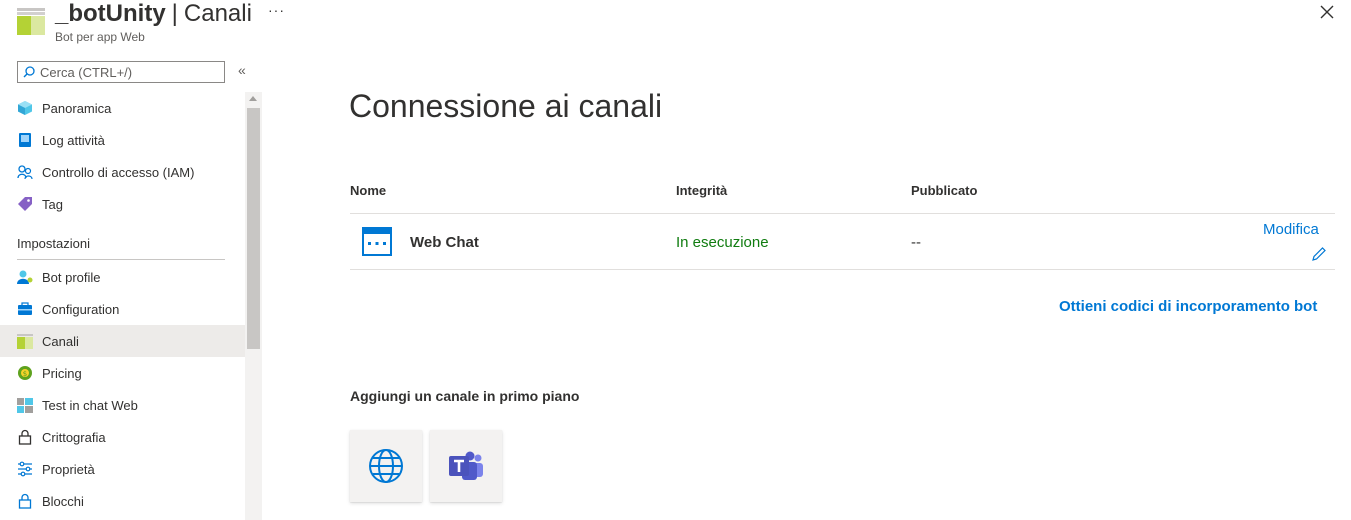  Describe the element at coordinates (702, 190) in the screenshot. I see `column-header-health: Integrità` at that location.